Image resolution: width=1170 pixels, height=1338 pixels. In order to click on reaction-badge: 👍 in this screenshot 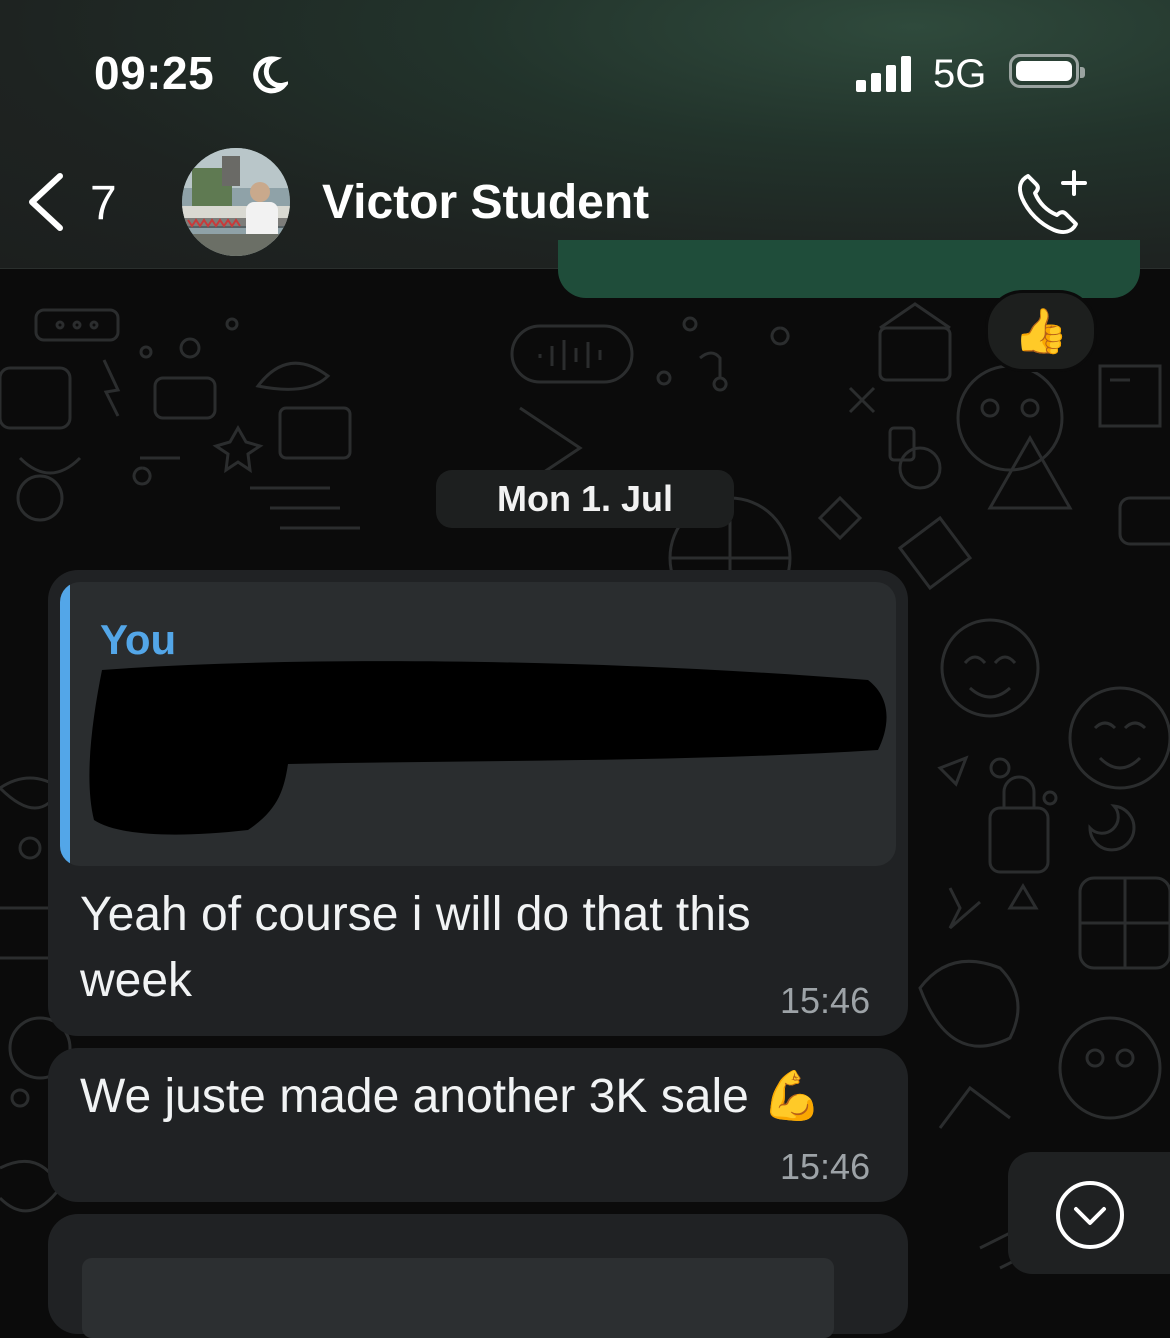, I will do `click(1041, 331)`.